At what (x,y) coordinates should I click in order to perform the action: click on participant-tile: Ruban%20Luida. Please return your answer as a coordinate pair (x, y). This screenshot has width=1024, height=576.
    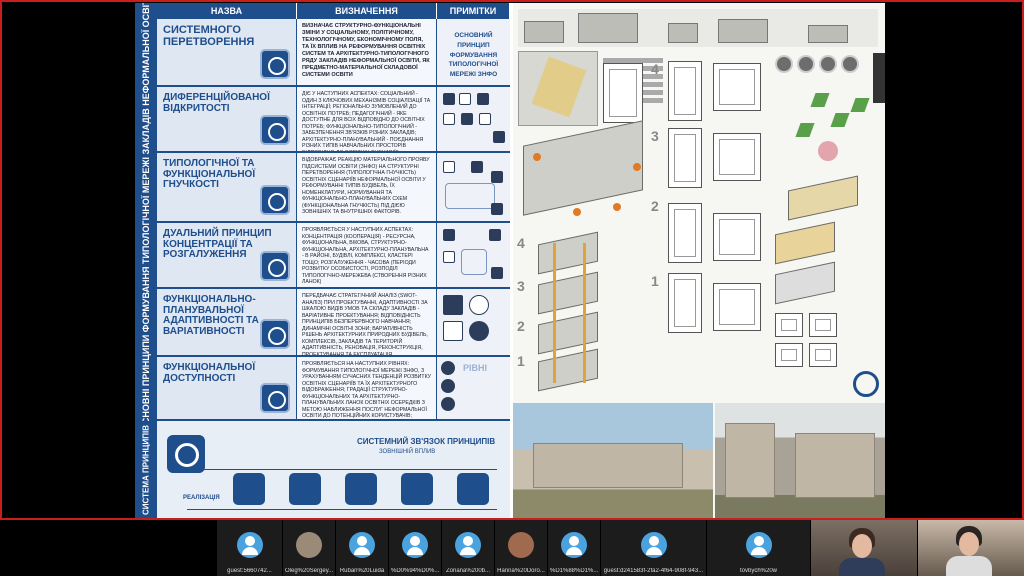
    Looking at the image, I should click on (362, 548).